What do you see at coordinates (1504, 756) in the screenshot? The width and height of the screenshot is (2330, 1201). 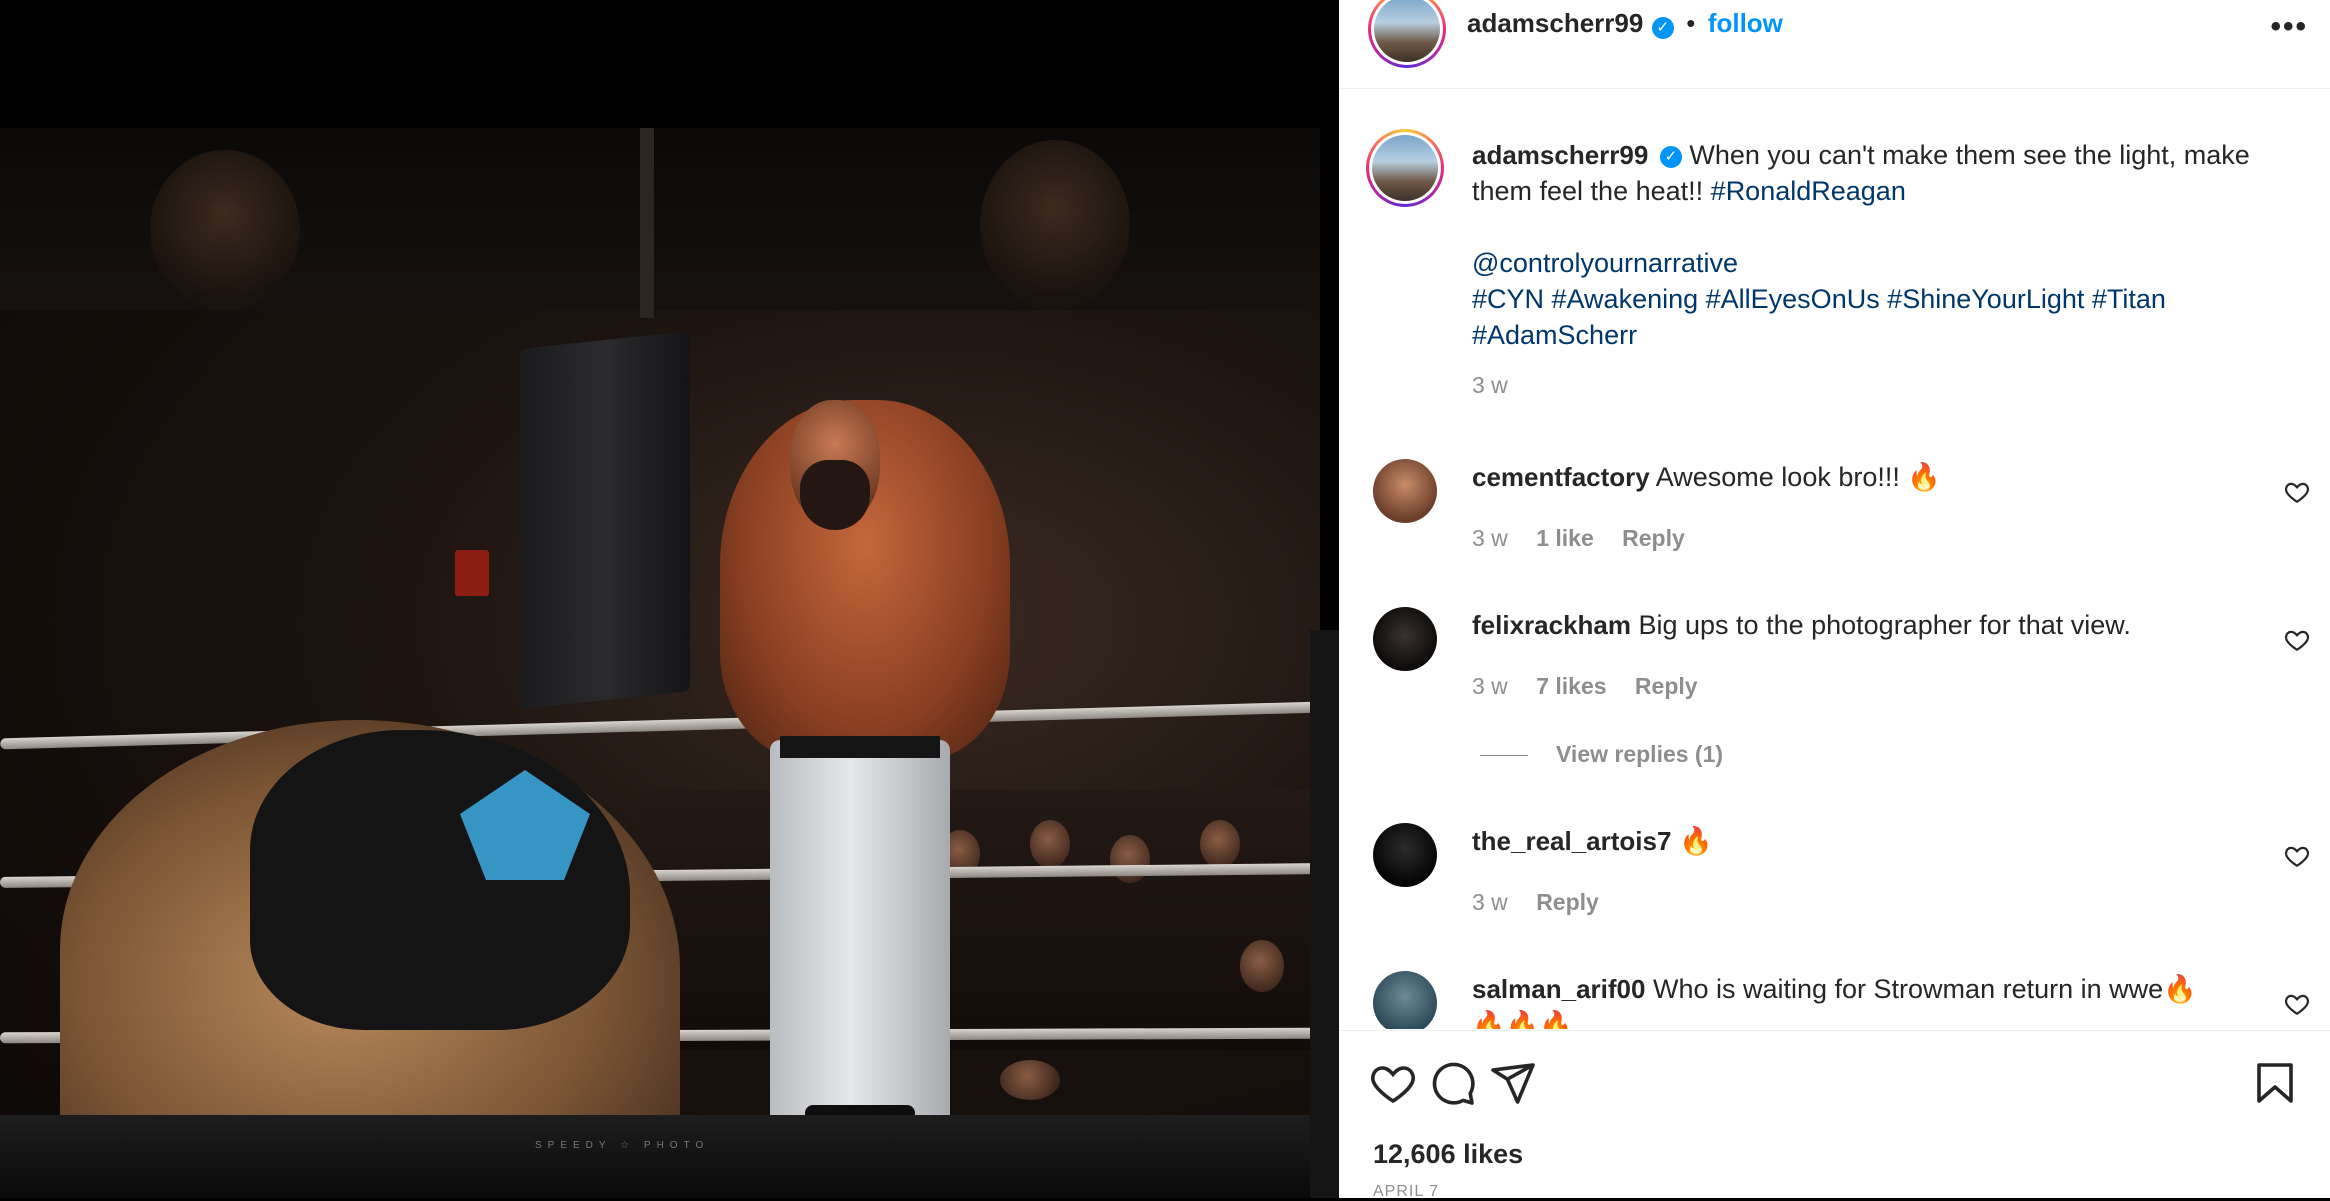 I see `replies-divider` at bounding box center [1504, 756].